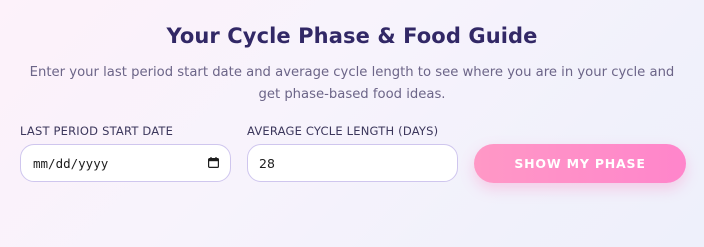 This screenshot has width=704, height=247. Describe the element at coordinates (71, 163) in the screenshot. I see `date-placeholder: mm/dd/yyyy` at that location.